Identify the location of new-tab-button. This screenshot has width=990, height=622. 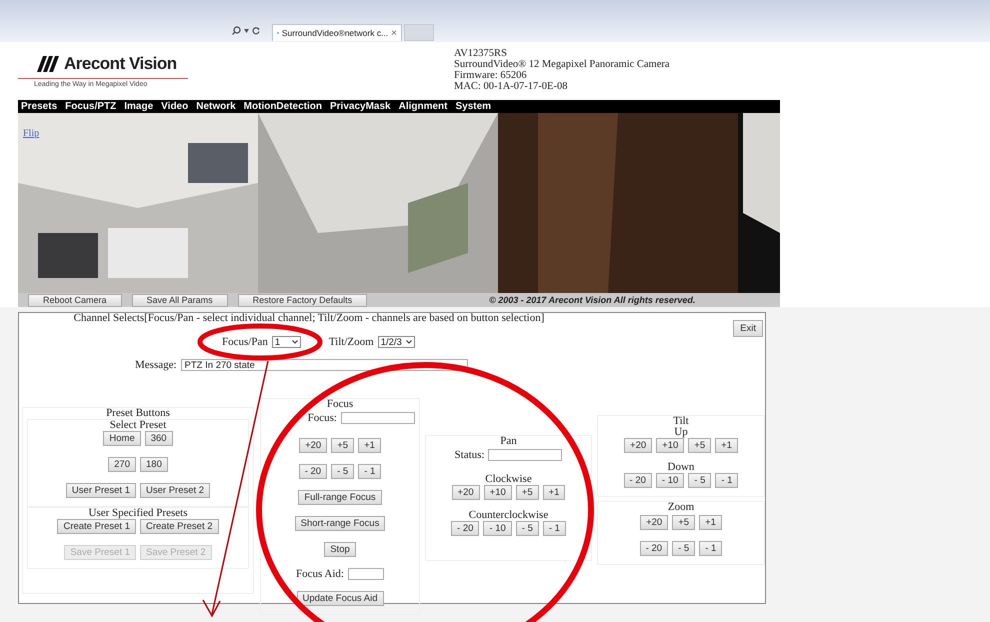
(419, 32).